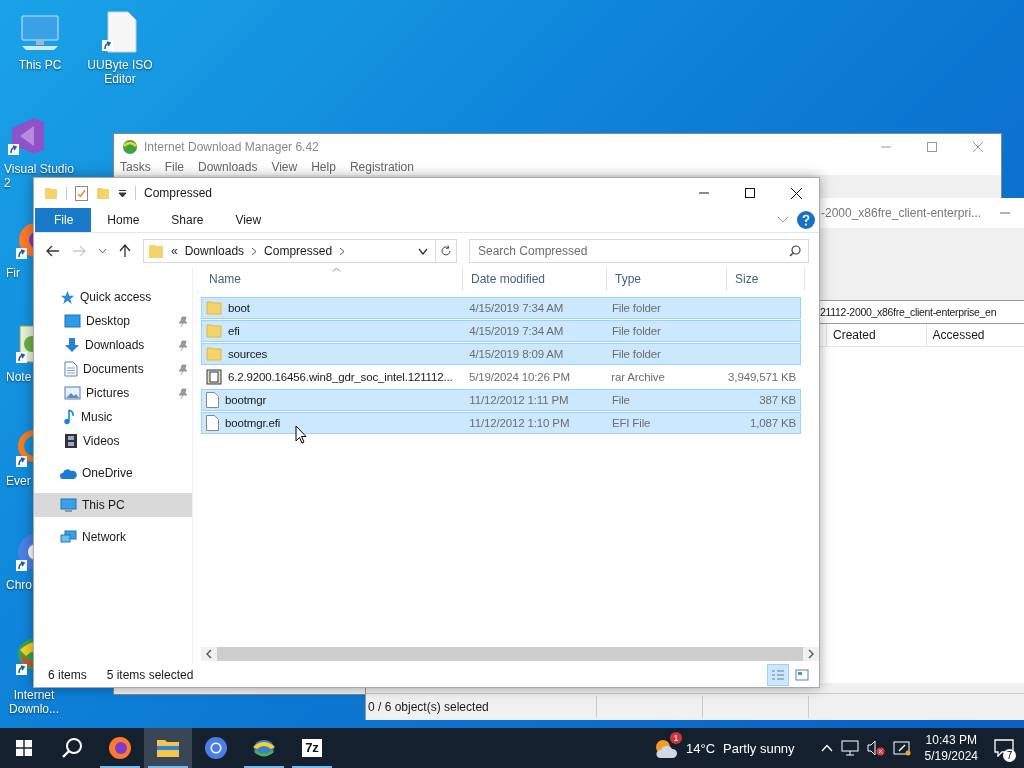 This screenshot has width=1024, height=768. Describe the element at coordinates (67, 297) in the screenshot. I see `star-icon` at that location.